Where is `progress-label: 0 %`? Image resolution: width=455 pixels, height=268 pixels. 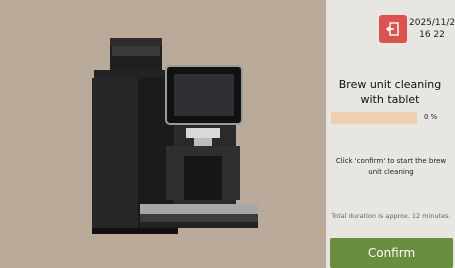 progress-label: 0 % is located at coordinates (431, 117).